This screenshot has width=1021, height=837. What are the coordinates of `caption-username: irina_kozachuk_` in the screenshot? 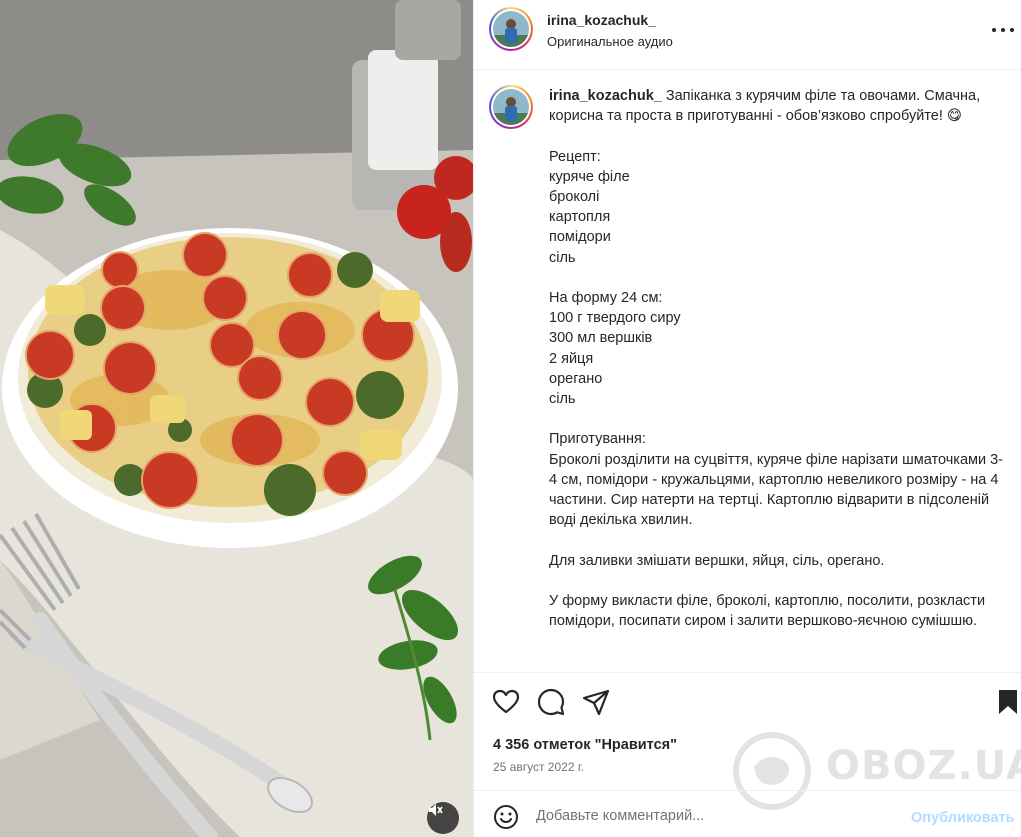 It's located at (605, 96).